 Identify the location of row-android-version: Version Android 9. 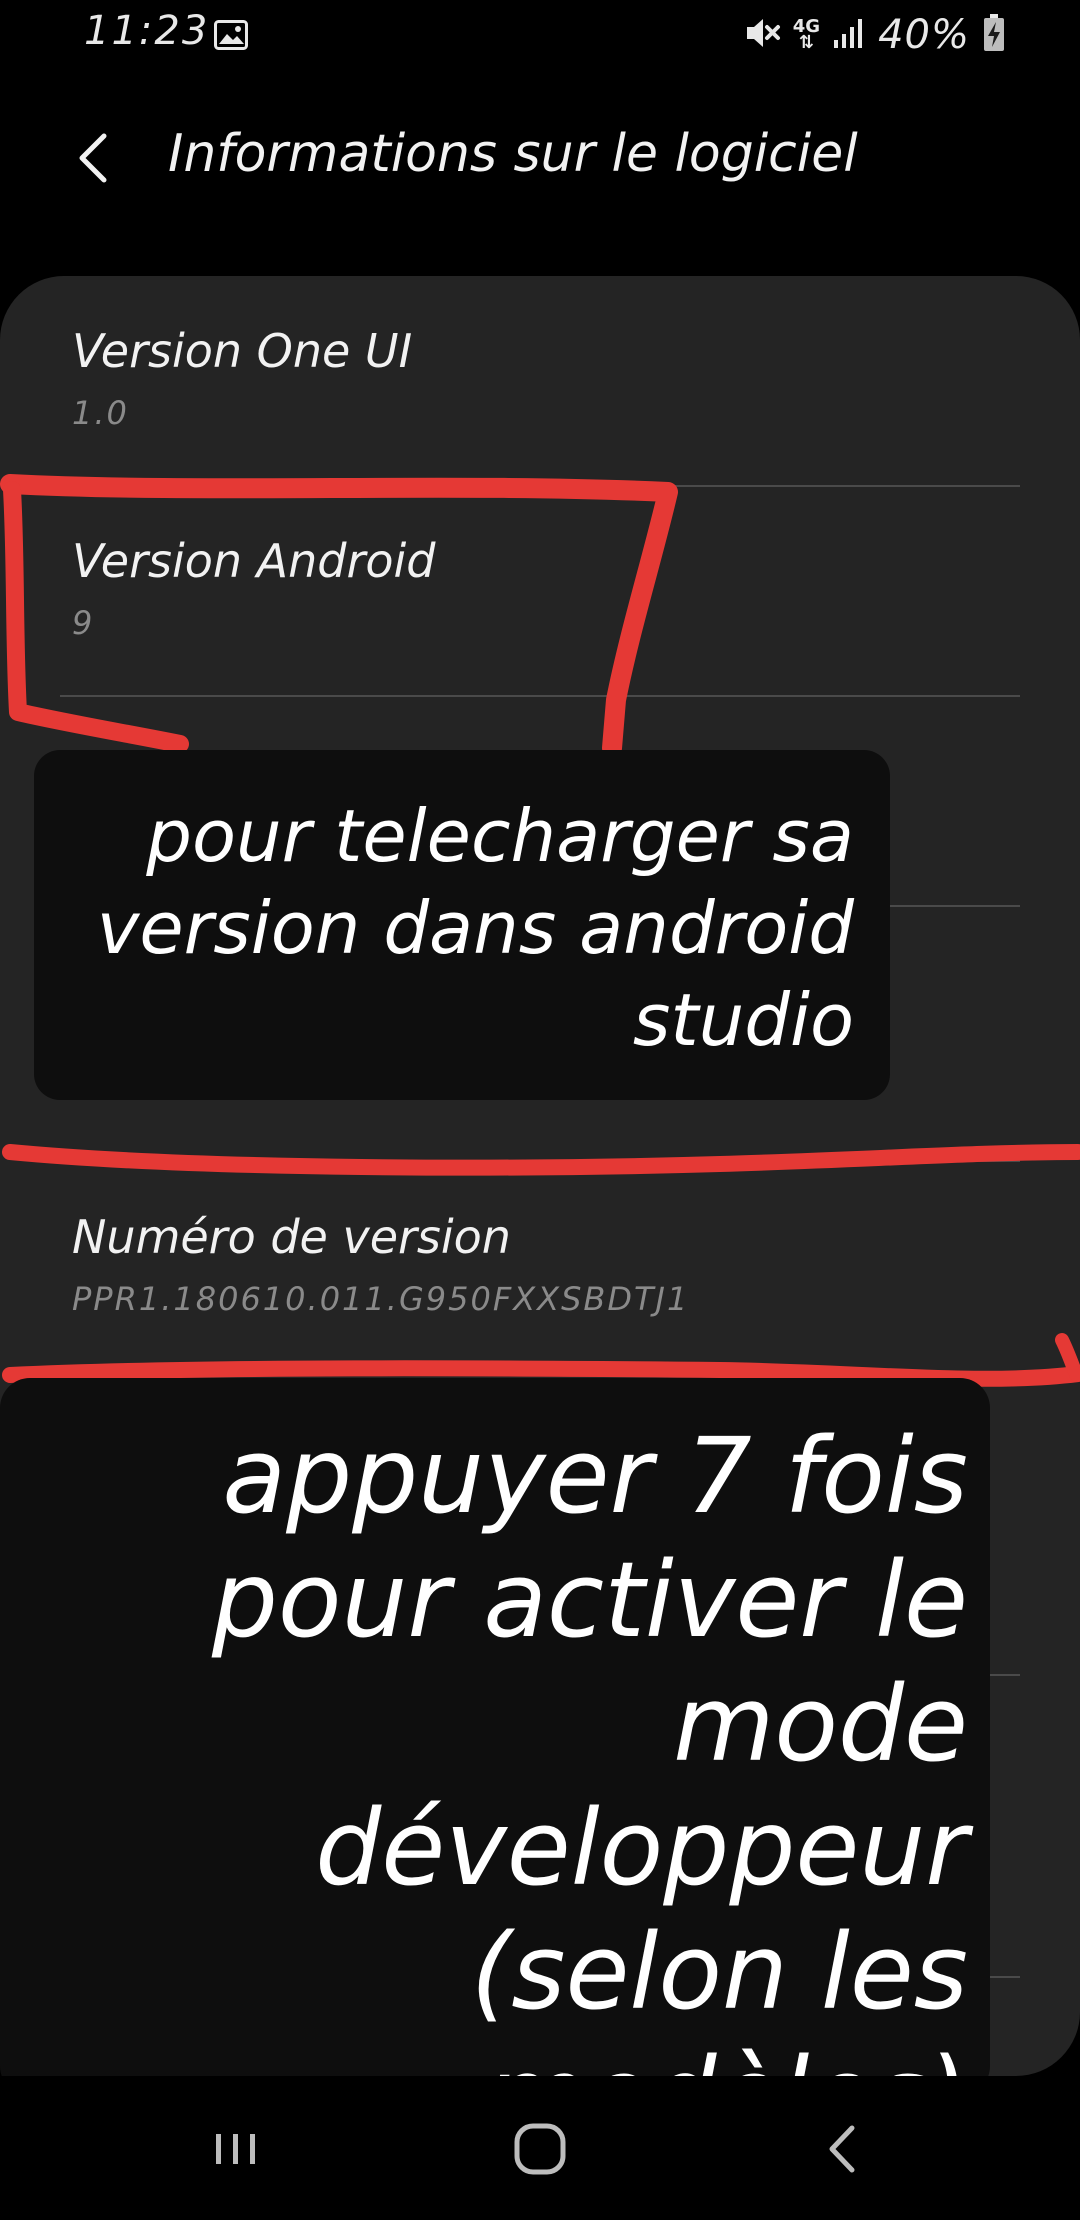
(540, 591).